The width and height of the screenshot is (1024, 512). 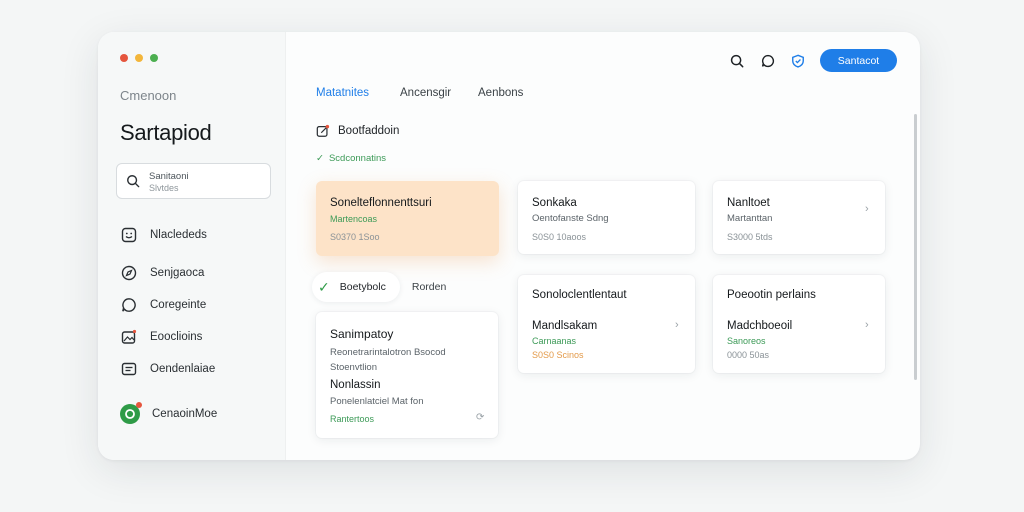 I want to click on section-header: Bootfaddoin, so click(x=357, y=131).